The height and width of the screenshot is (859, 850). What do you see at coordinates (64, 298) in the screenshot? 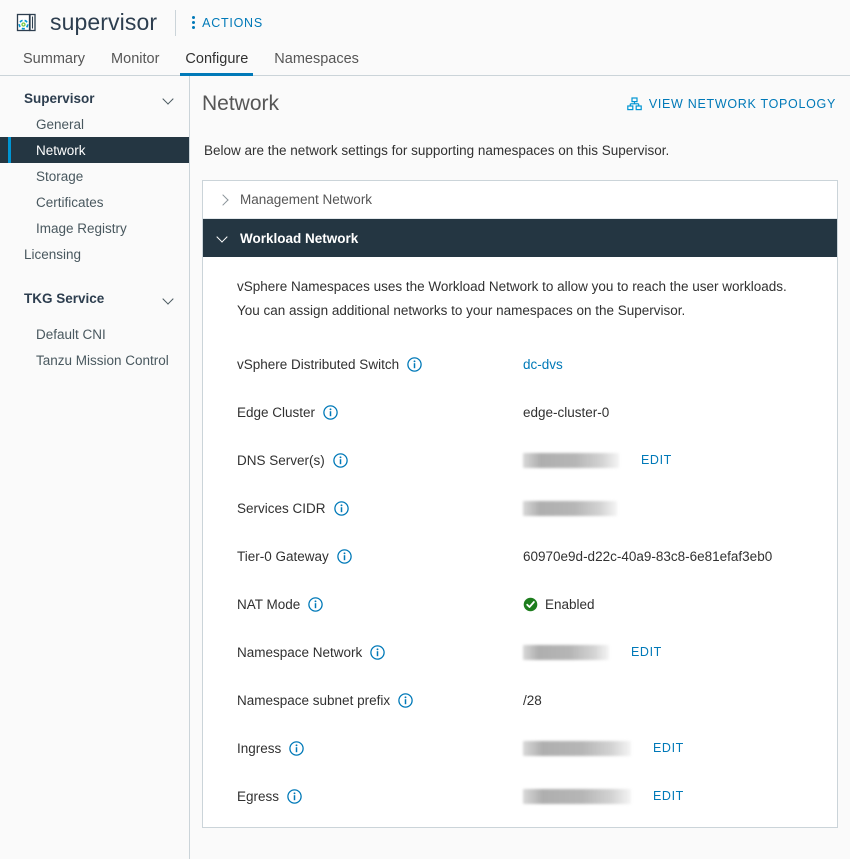
I see `sidebar-group-tkg-service-label: TKG Service` at bounding box center [64, 298].